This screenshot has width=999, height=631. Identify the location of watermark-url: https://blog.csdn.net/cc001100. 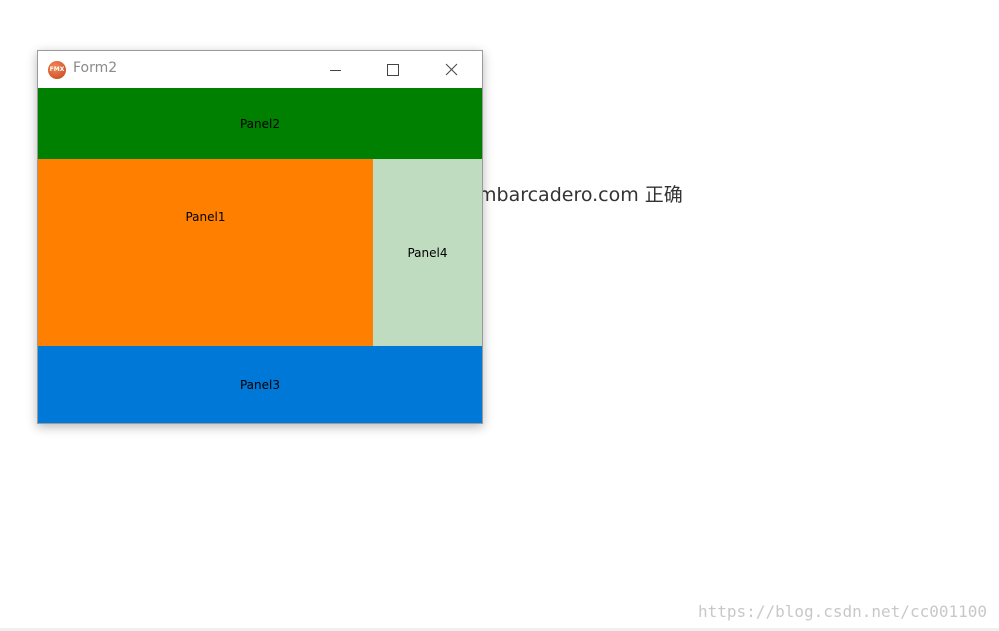
(842, 611).